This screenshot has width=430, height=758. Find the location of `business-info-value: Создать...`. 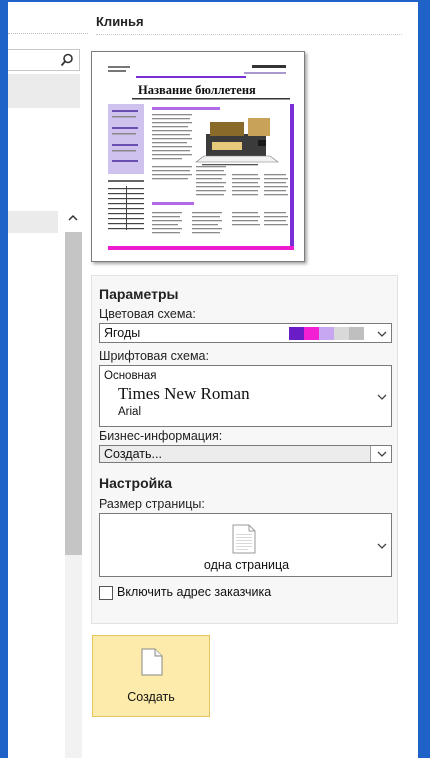

business-info-value: Создать... is located at coordinates (133, 454).